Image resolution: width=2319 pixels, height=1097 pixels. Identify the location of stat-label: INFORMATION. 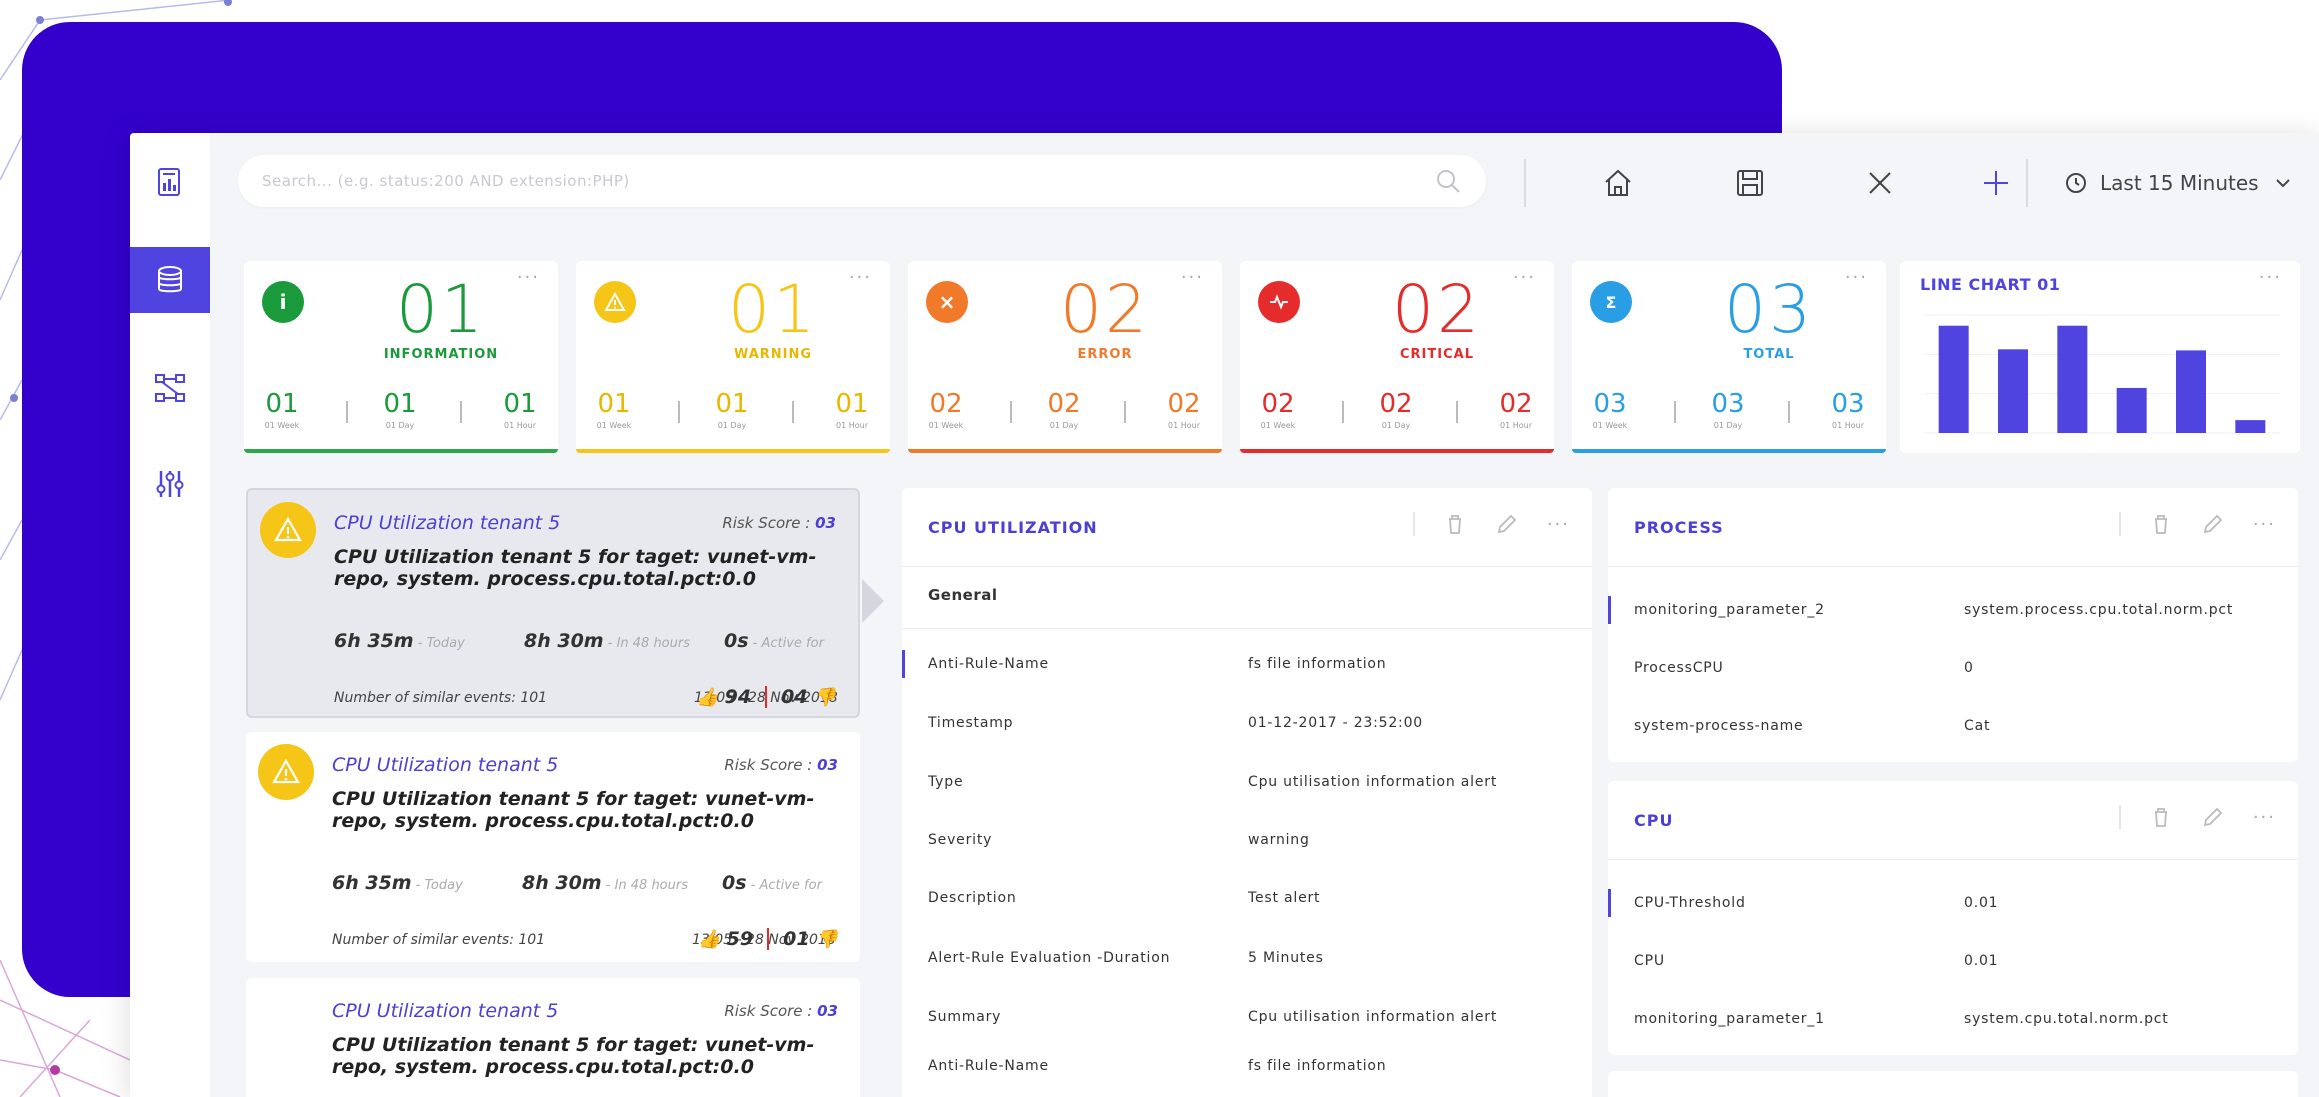
(441, 354).